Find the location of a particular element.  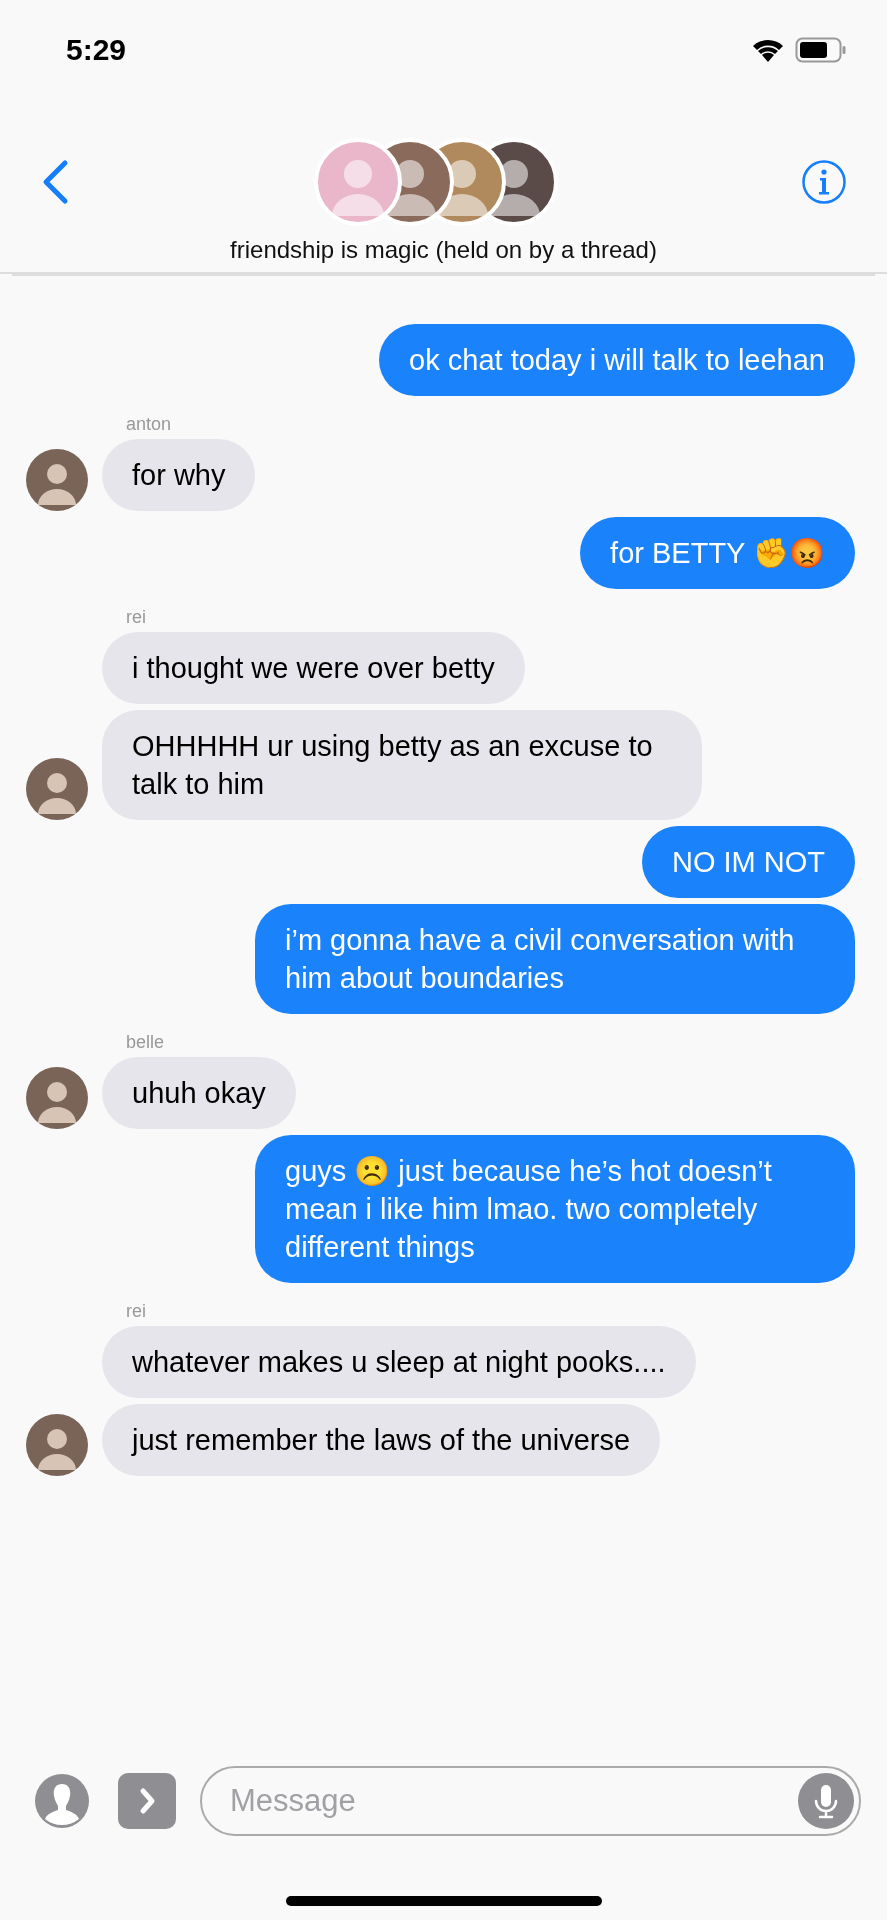

microphone-icon is located at coordinates (826, 1801).